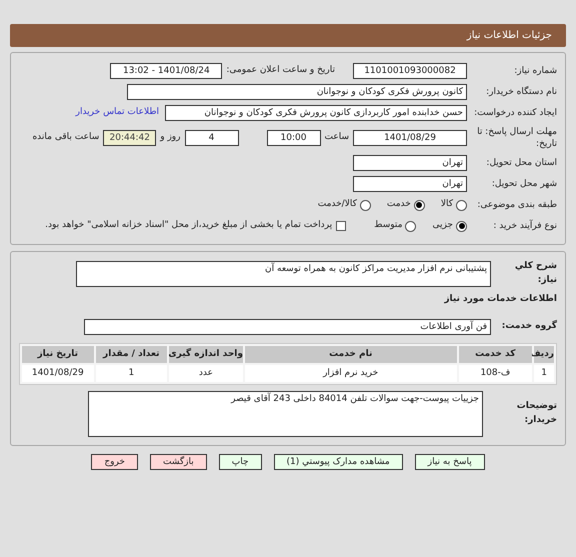  What do you see at coordinates (336, 137) in the screenshot?
I see `field-label: ساعت` at bounding box center [336, 137].